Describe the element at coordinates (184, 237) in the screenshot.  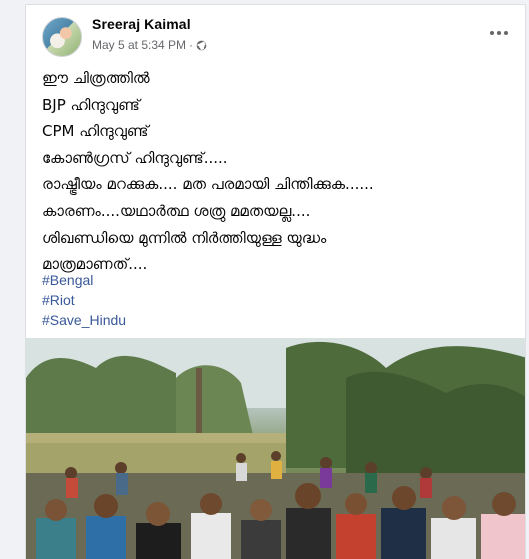
I see `post-text-line: ശിഖണ്ഡിയെ മുന്നിൽ നിർത്തിയുള്ള യുദ്ധം` at that location.